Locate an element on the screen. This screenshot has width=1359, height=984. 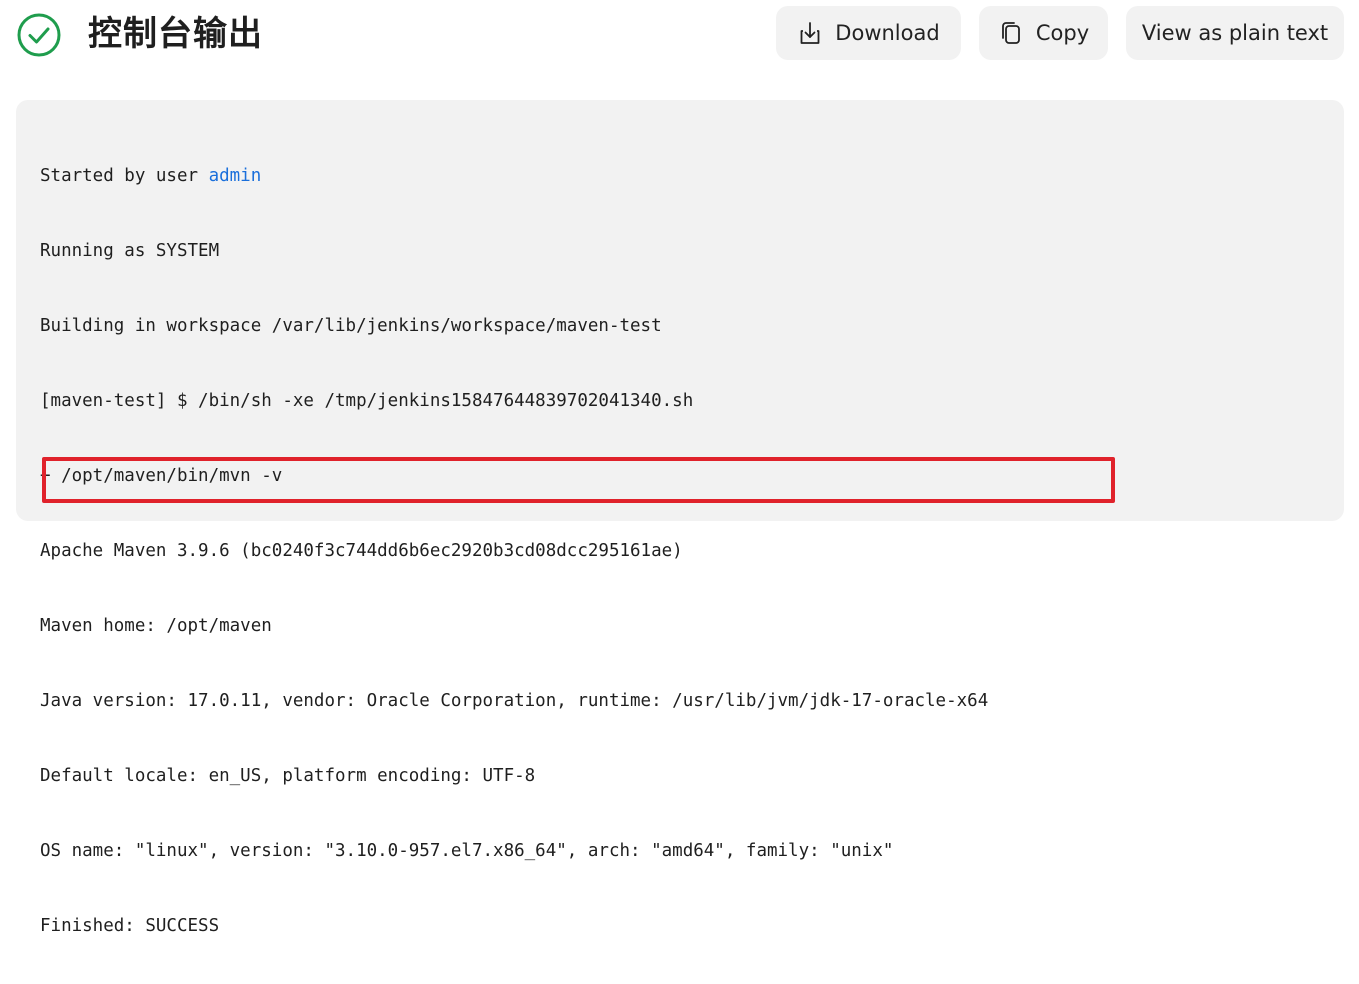
log-line: Started by user admin is located at coordinates (514, 176).